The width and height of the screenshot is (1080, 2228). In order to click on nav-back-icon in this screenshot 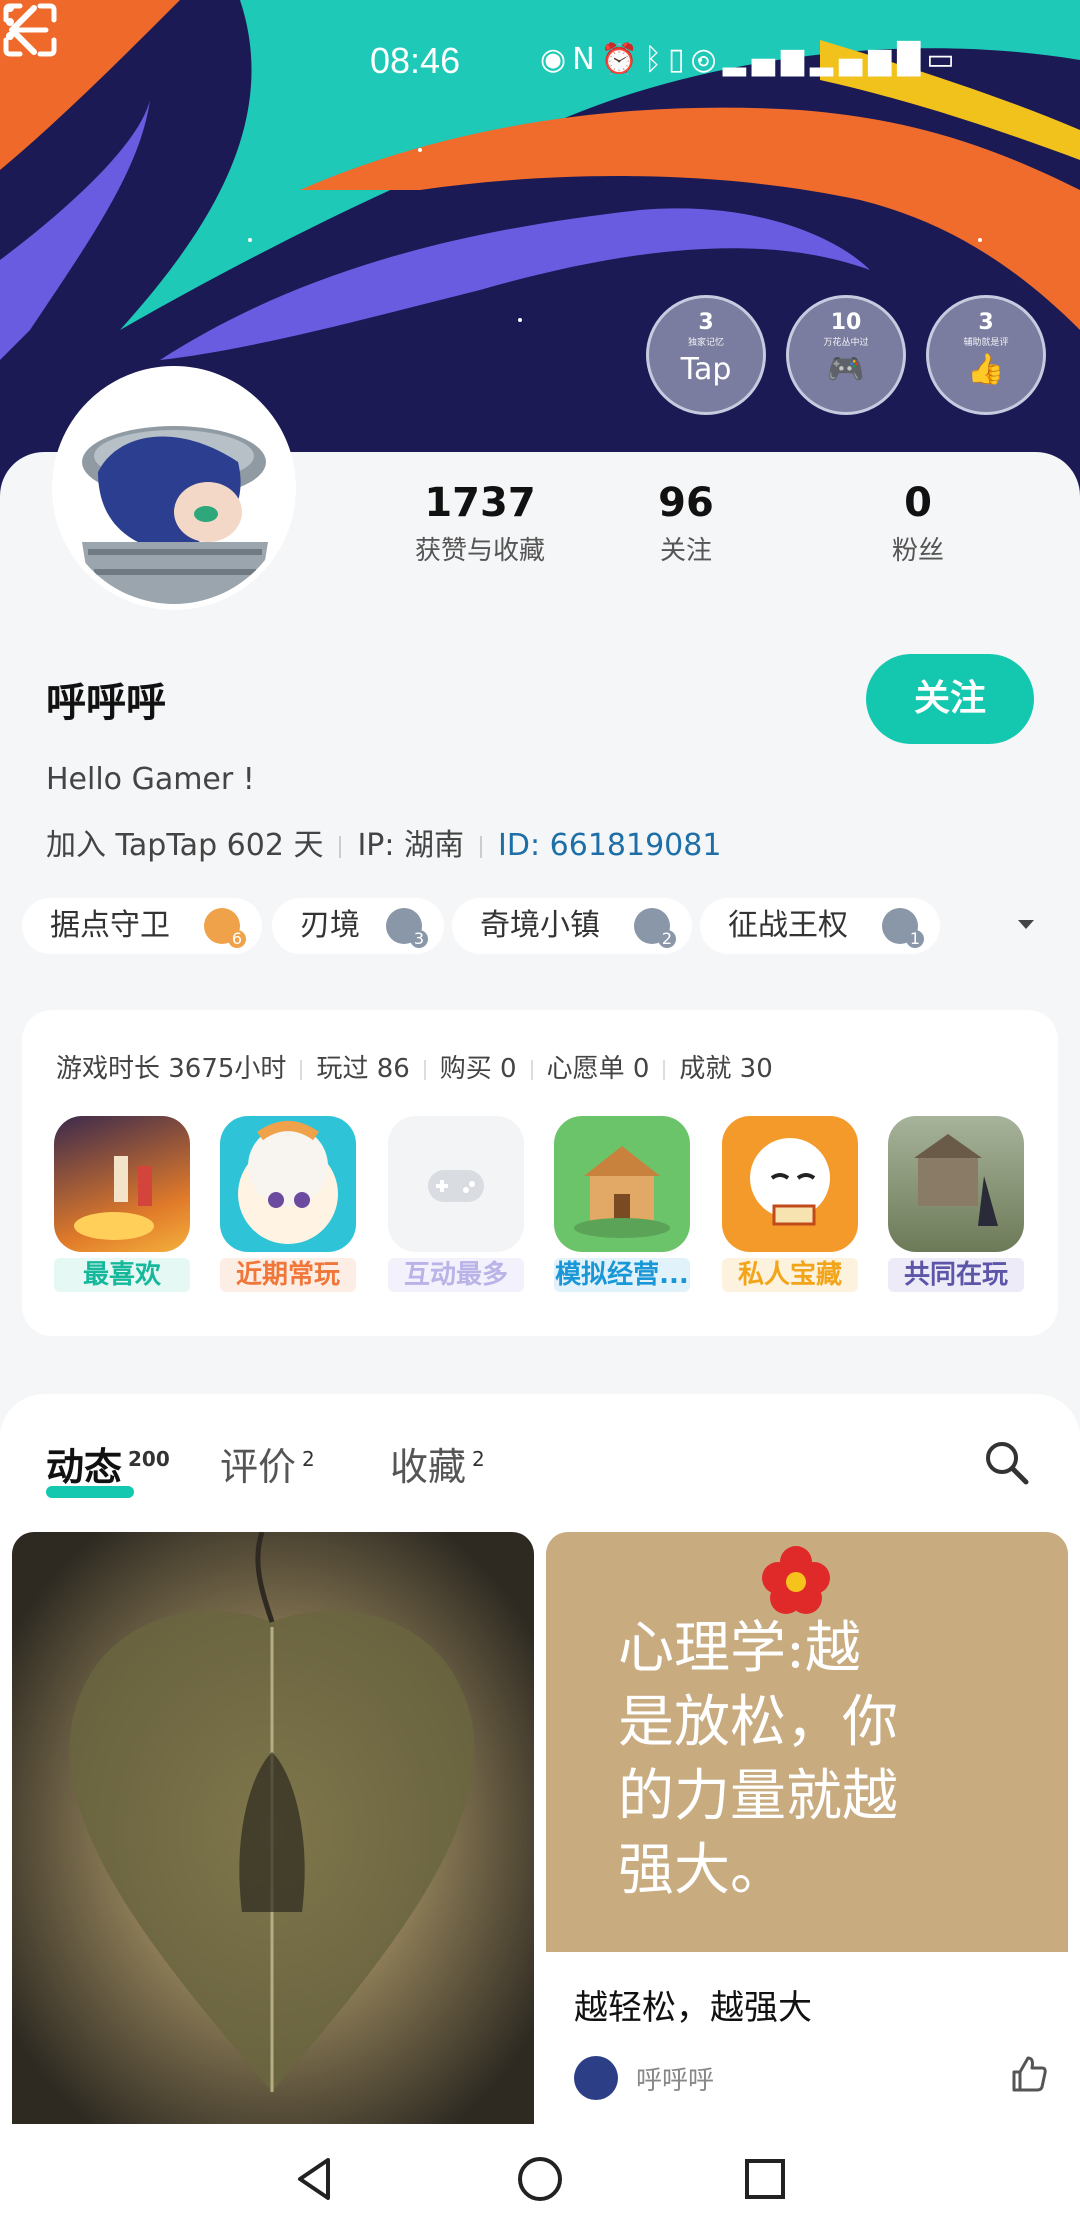, I will do `click(315, 2179)`.